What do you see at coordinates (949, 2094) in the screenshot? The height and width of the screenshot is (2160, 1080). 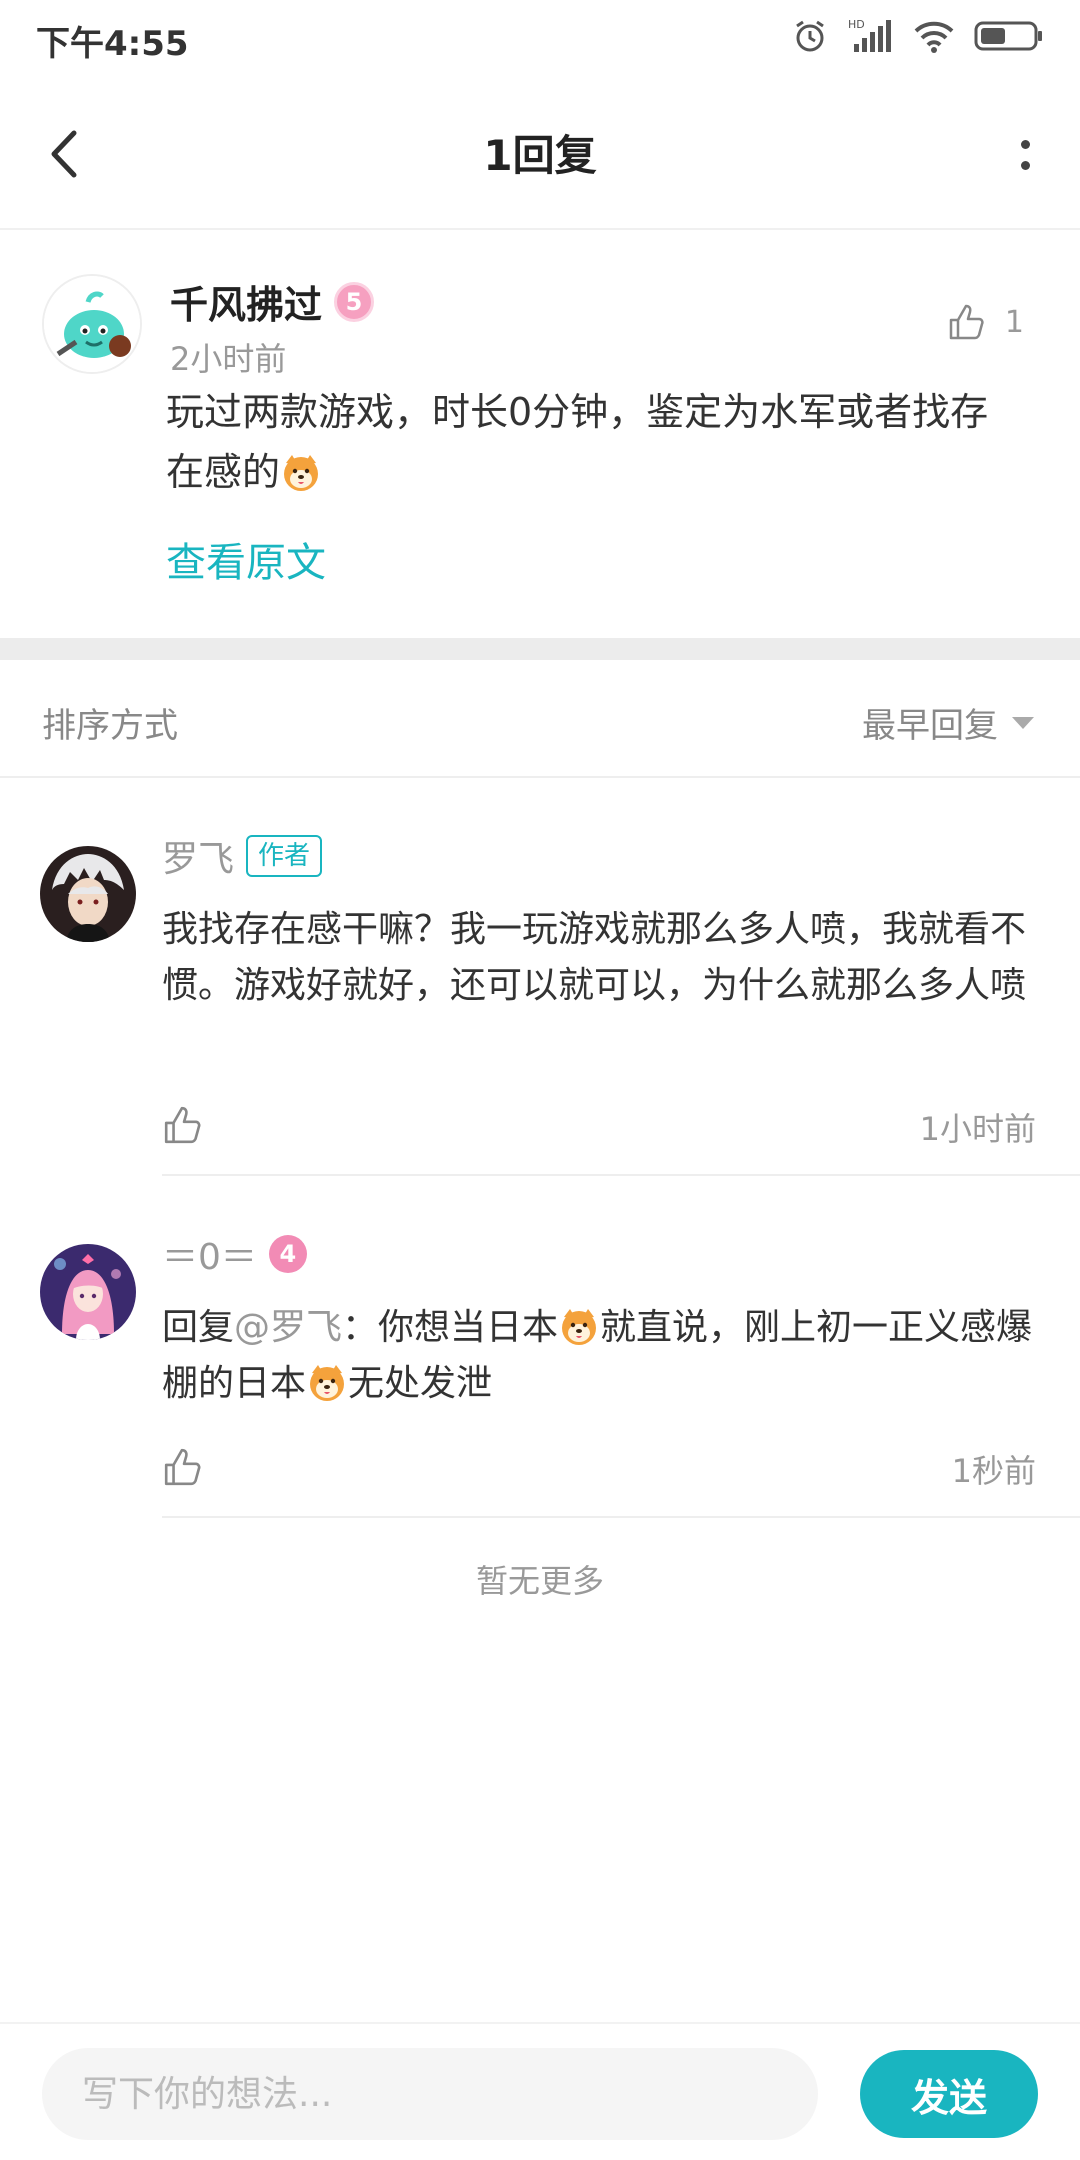 I see `send-button: 发送` at bounding box center [949, 2094].